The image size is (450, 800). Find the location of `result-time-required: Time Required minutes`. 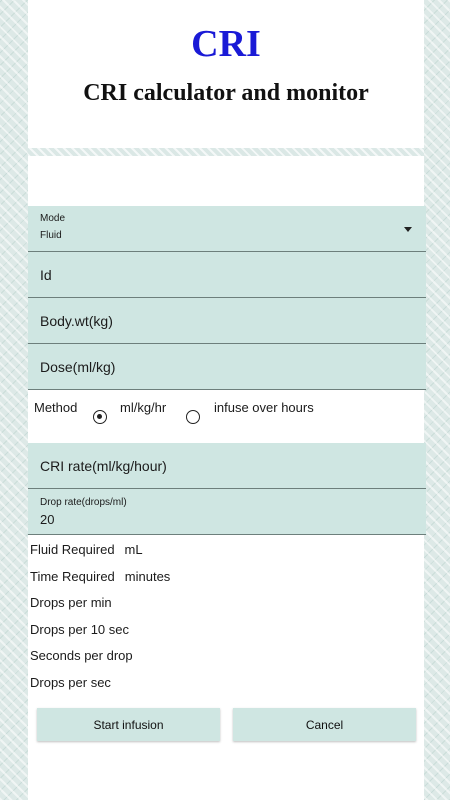

result-time-required: Time Required minutes is located at coordinates (100, 576).